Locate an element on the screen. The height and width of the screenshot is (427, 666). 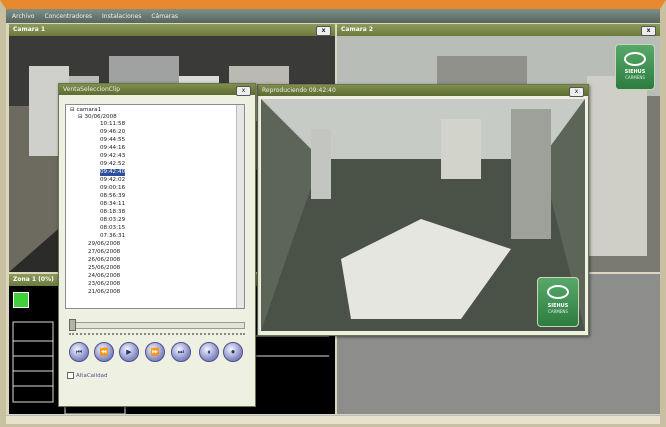
tree-date-label: 30/06/2008 is located at coordinates (100, 117).